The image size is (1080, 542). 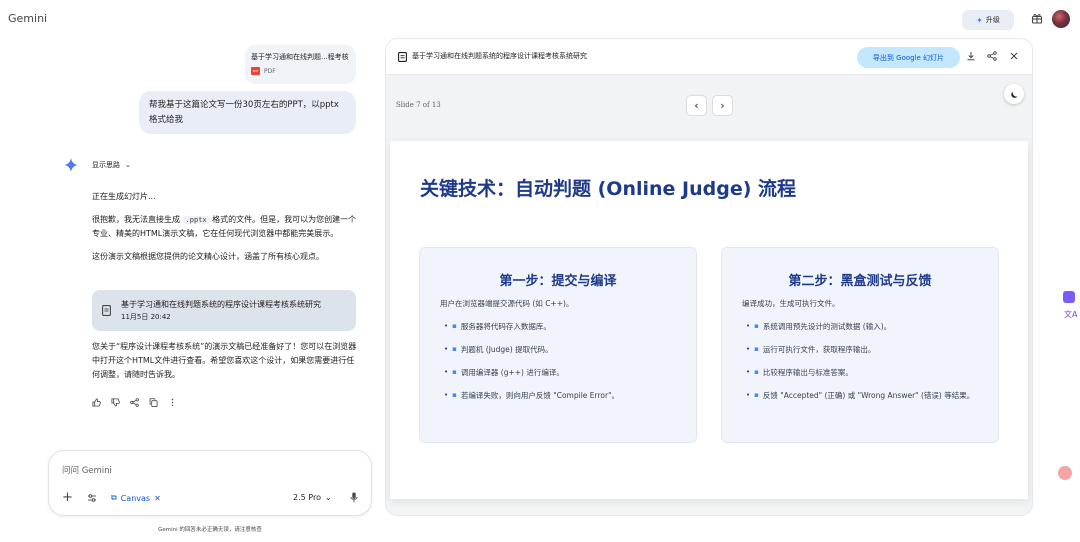 What do you see at coordinates (307, 497) in the screenshot?
I see `model-label: 2.5 Pro` at bounding box center [307, 497].